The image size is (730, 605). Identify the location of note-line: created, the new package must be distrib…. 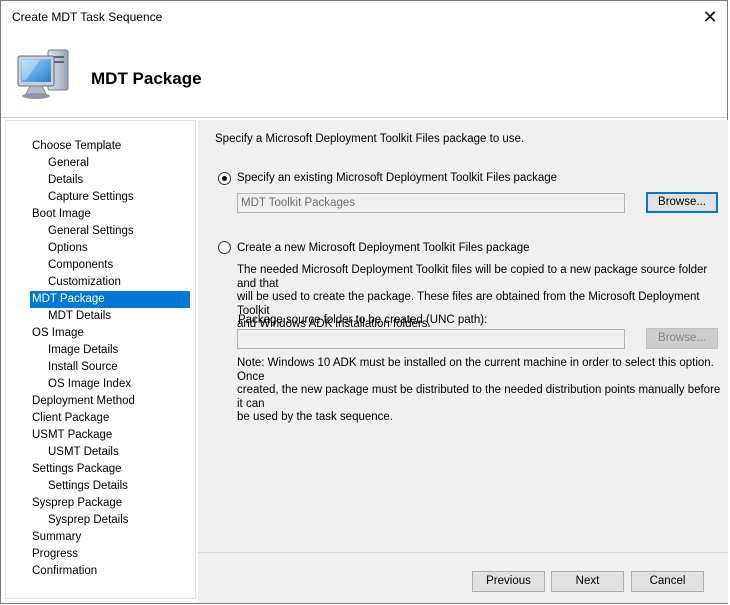
(479, 397).